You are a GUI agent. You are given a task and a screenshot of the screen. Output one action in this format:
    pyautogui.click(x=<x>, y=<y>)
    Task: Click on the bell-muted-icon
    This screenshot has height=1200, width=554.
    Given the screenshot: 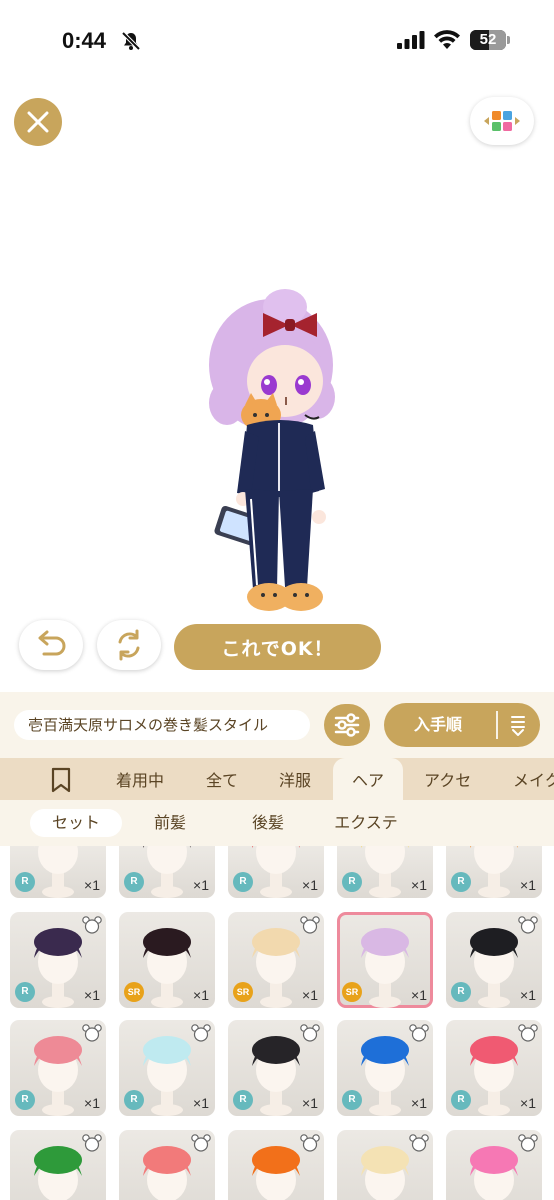 What is the action you would take?
    pyautogui.click(x=131, y=41)
    